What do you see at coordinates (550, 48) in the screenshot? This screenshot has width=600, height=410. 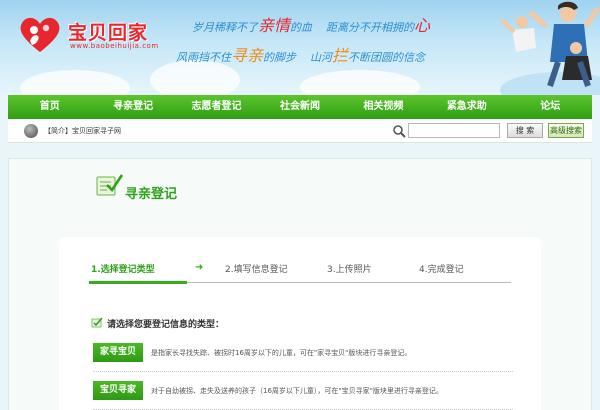 I see `family-illustration` at bounding box center [550, 48].